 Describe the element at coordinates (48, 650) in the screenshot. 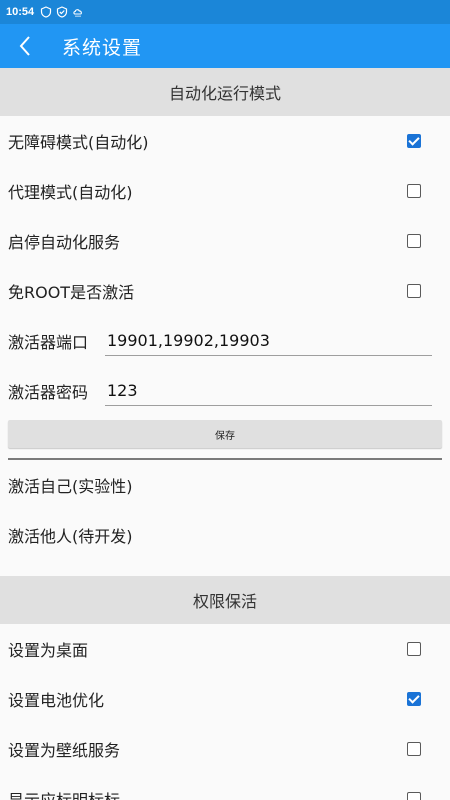

I see `setting-label: 设置为桌面` at that location.